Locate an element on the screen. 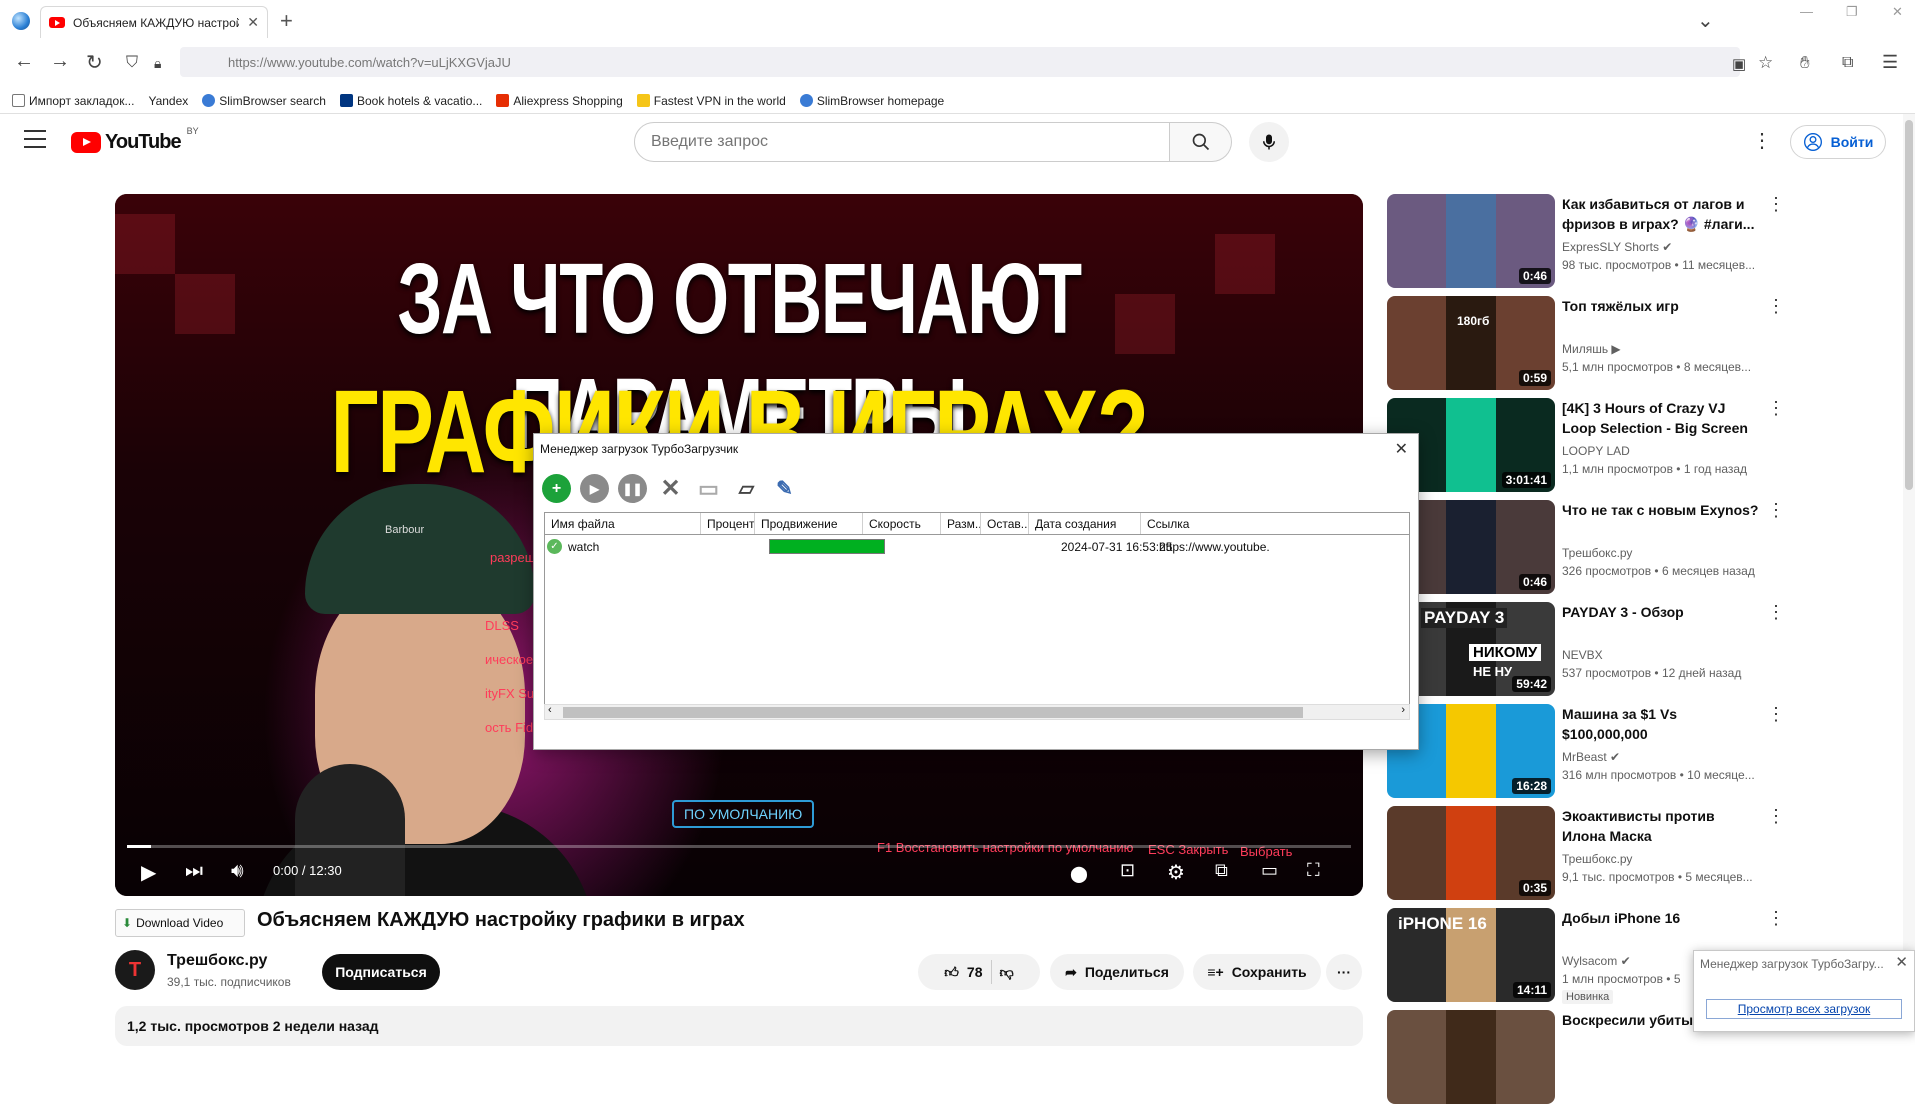 The image size is (1915, 1104). subscribe-button: Подписаться is located at coordinates (381, 972).